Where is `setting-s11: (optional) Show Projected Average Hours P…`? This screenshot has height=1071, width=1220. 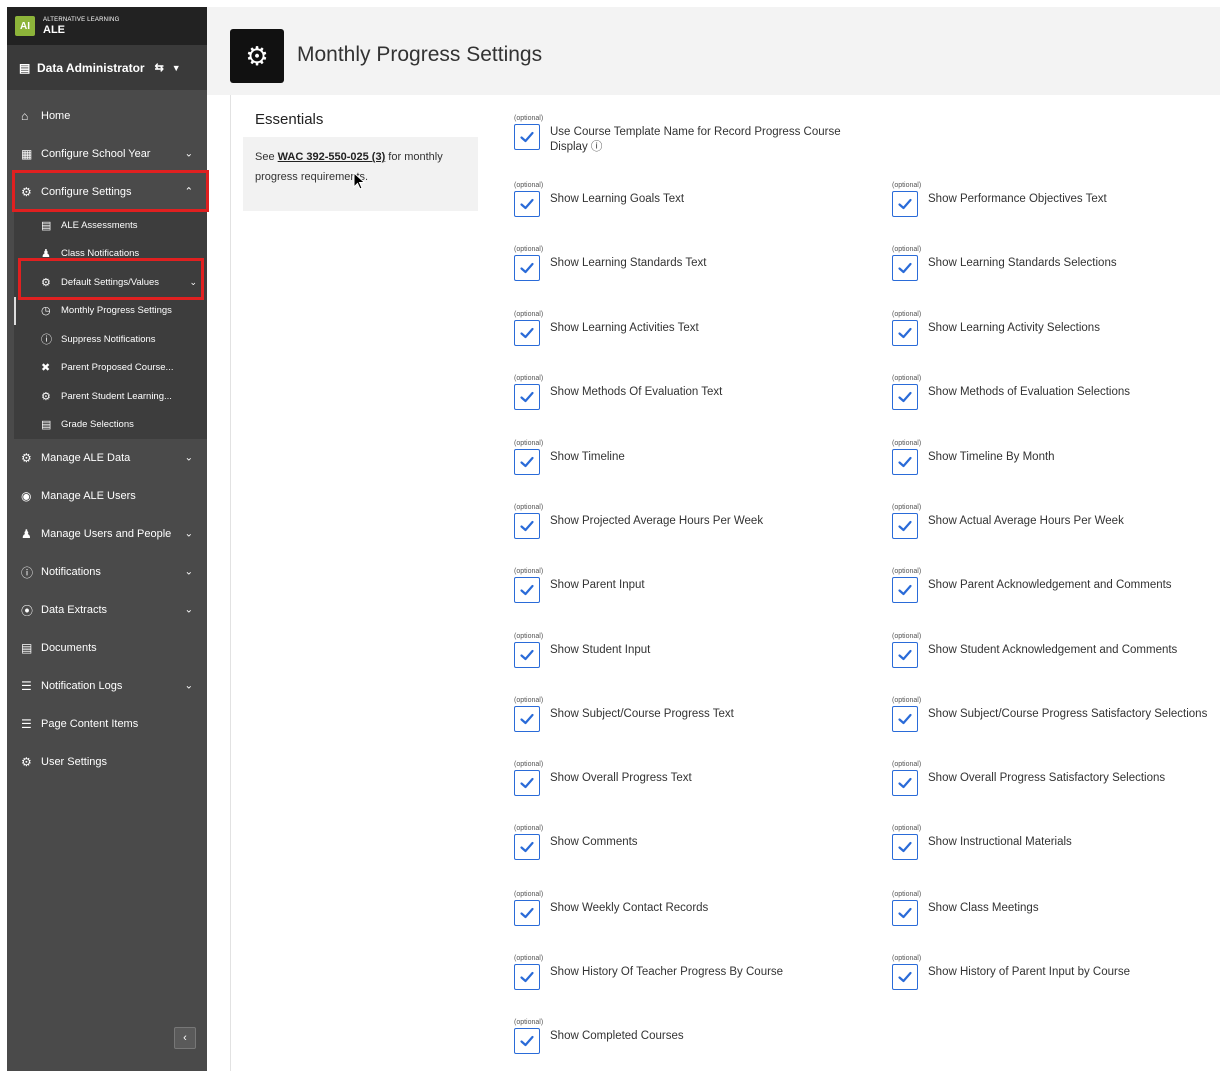
setting-s11: (optional) Show Projected Average Hours P… is located at coordinates (638, 521).